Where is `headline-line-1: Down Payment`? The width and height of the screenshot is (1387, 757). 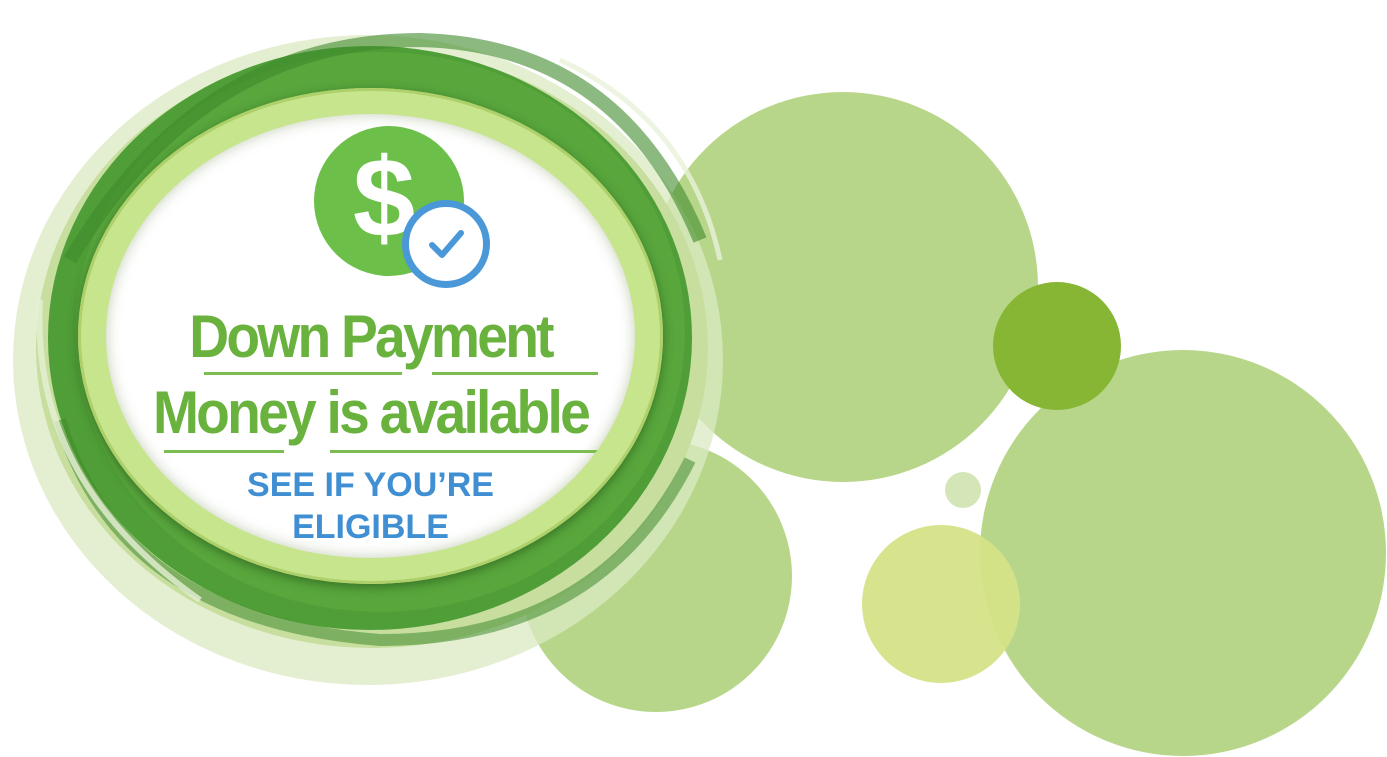 headline-line-1: Down Payment is located at coordinates (371, 336).